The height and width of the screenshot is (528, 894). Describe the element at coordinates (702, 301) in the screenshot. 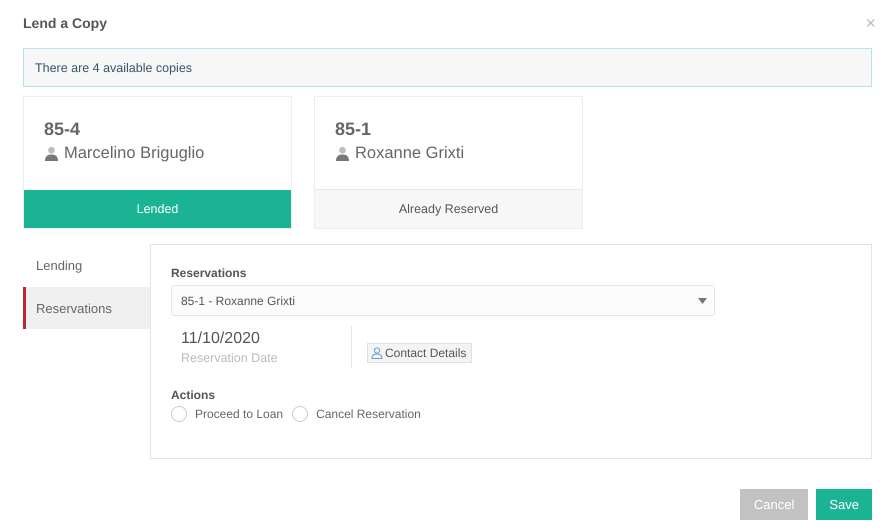

I see `caret-icon` at that location.